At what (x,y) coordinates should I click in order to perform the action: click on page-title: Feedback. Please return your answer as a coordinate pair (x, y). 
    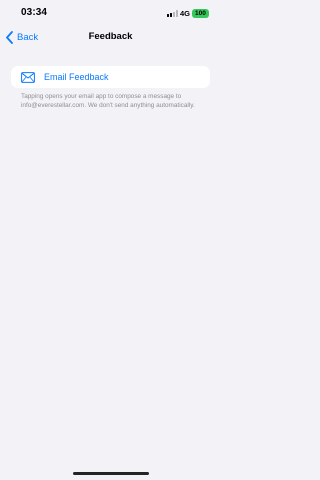
    Looking at the image, I should click on (110, 36).